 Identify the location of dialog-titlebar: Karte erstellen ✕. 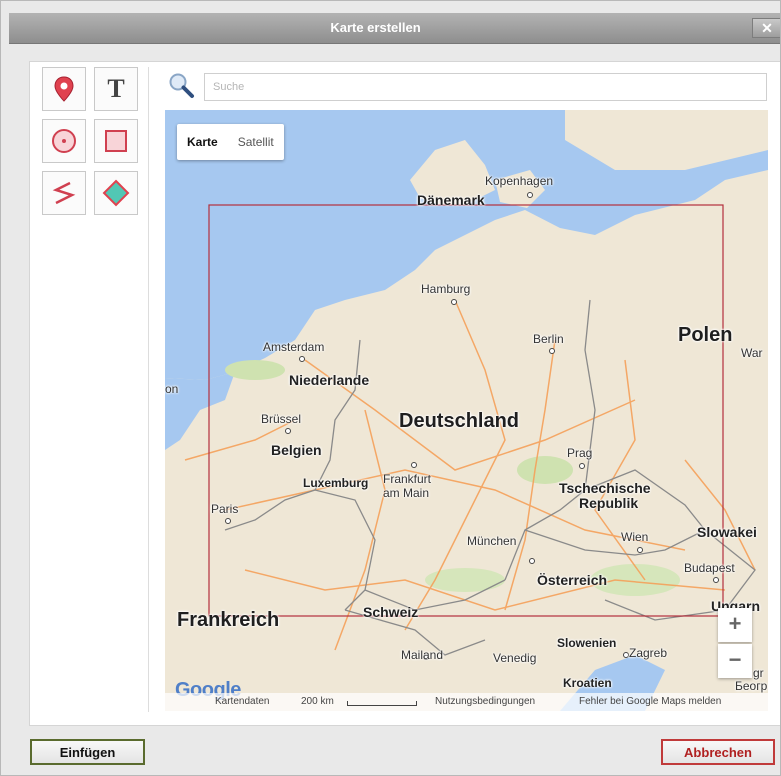
(394, 28).